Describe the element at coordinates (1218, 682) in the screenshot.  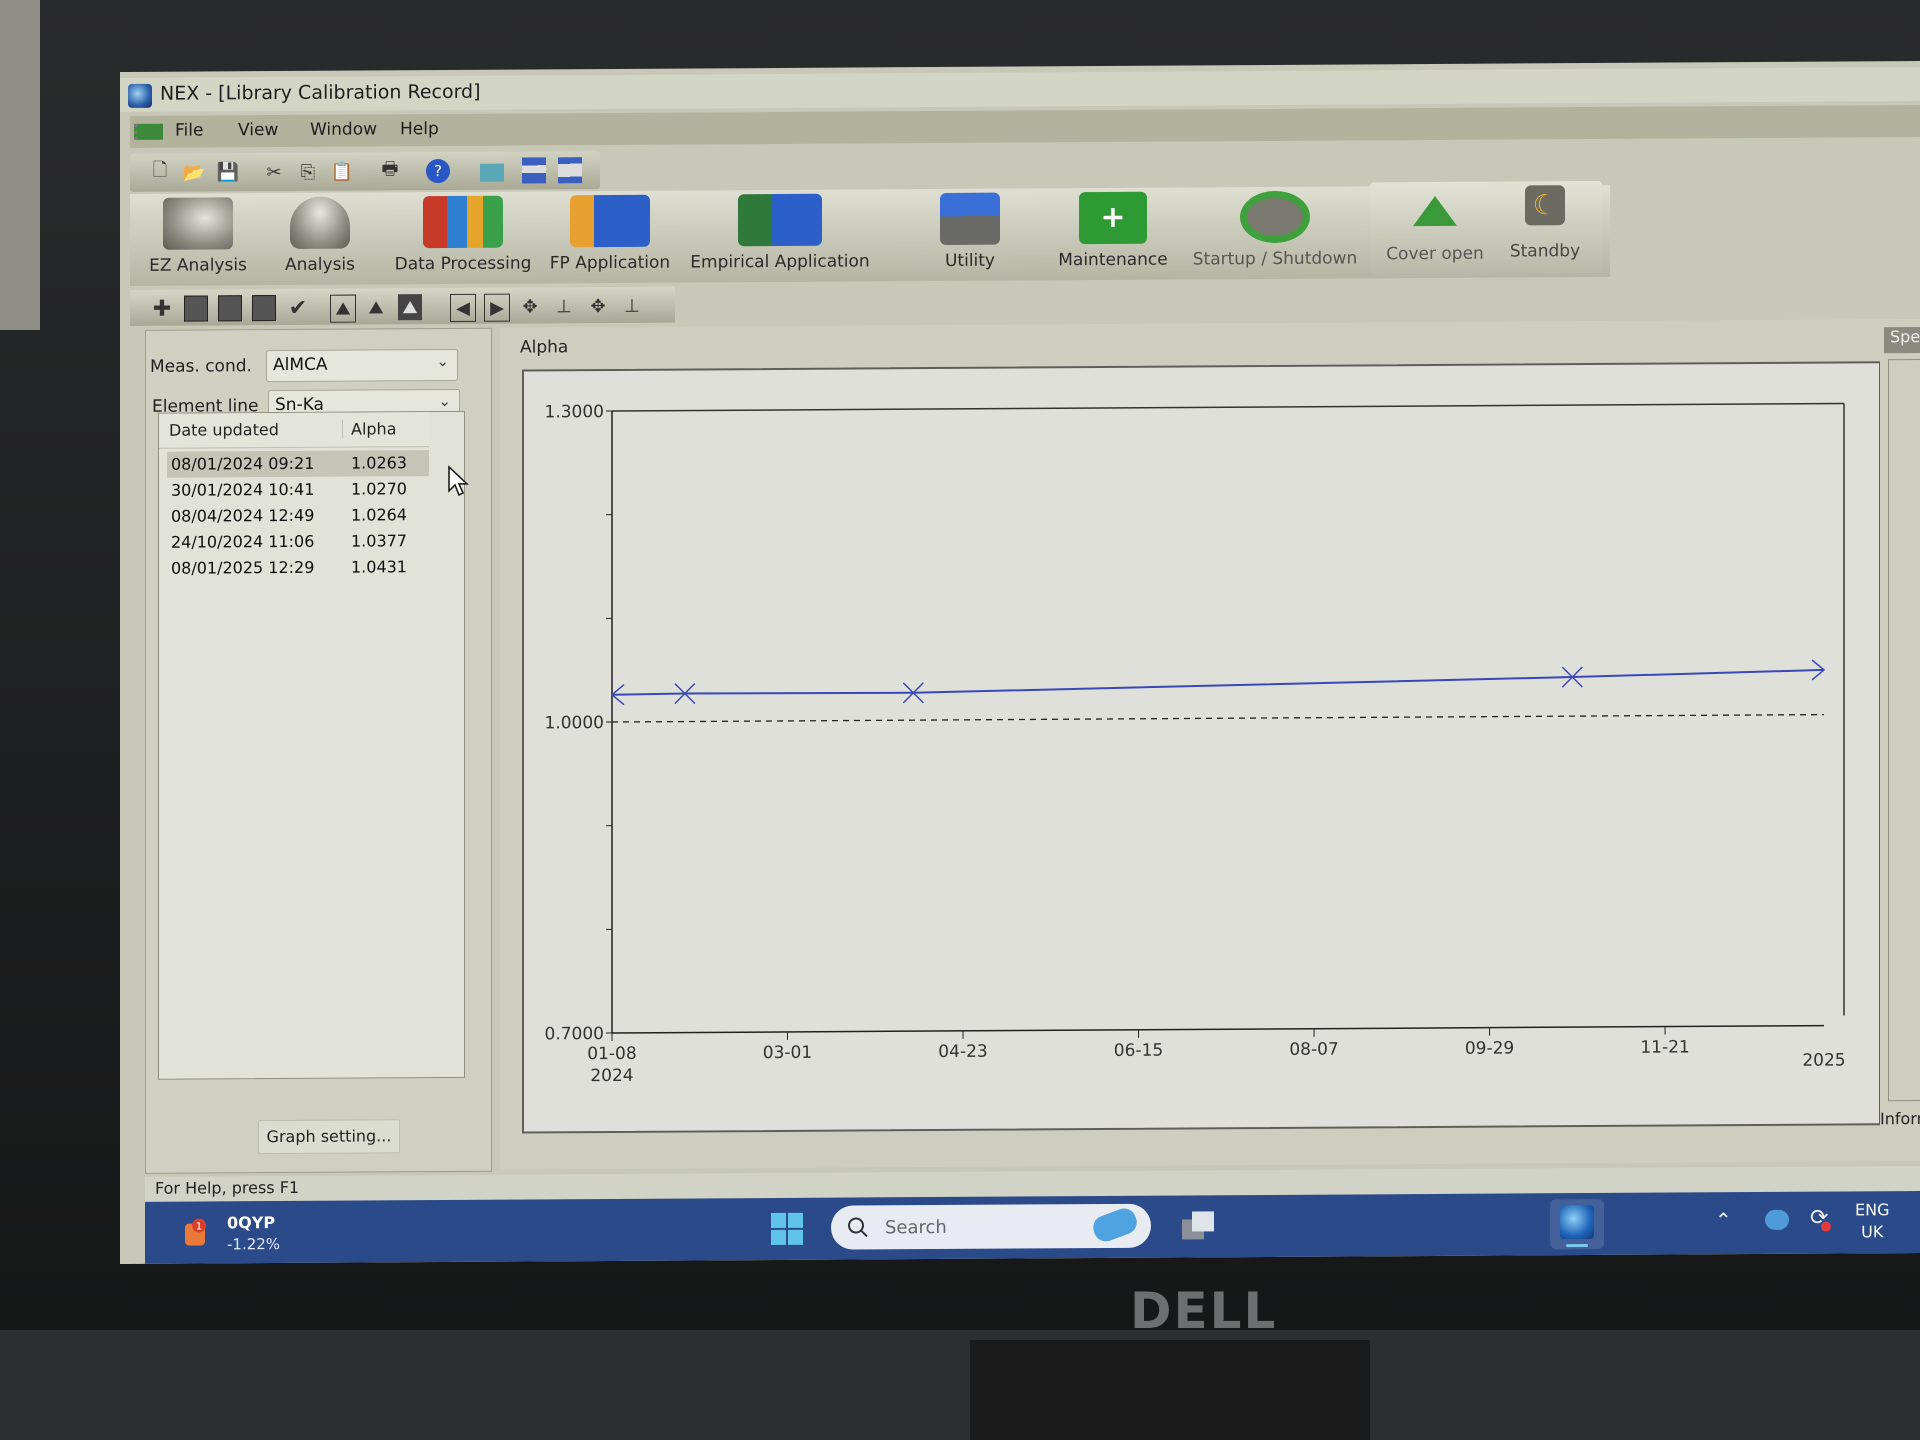
I see `series-line` at that location.